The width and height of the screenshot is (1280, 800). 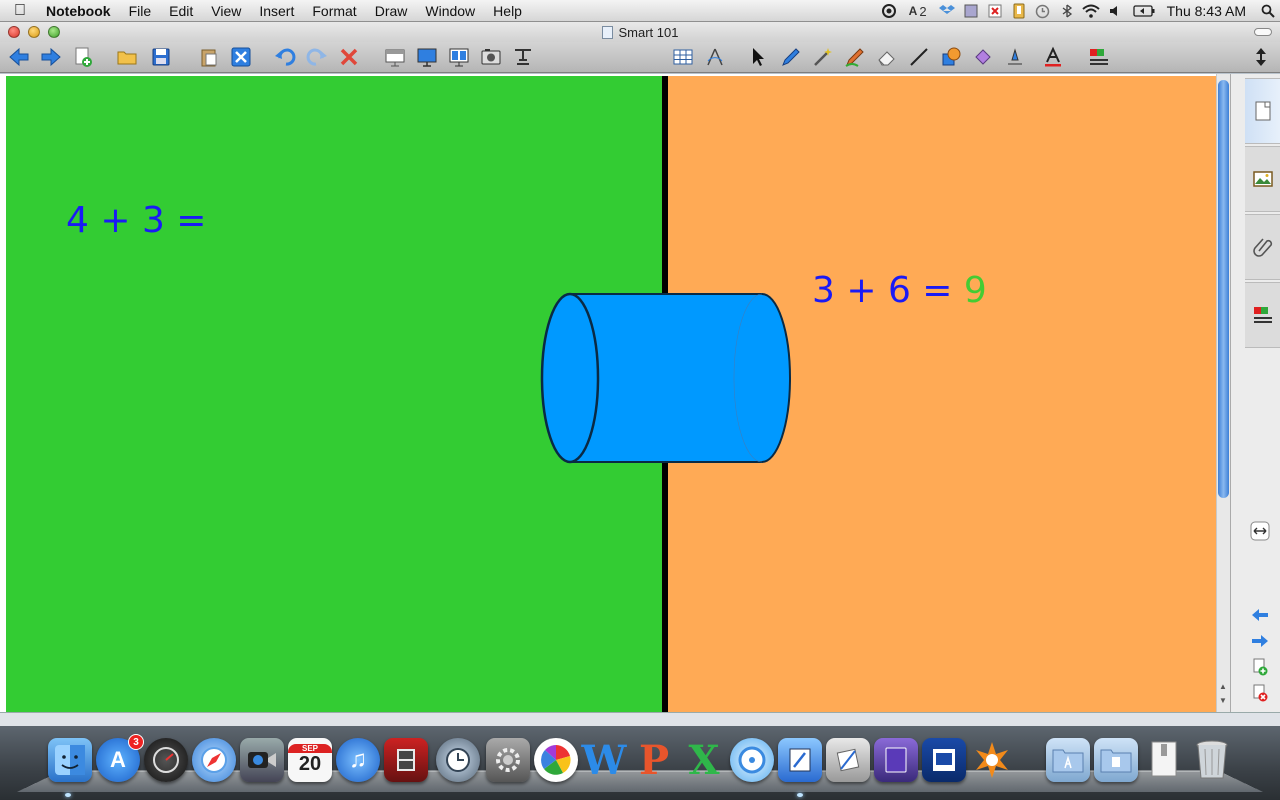 I want to click on select-tool-button, so click(x=759, y=57).